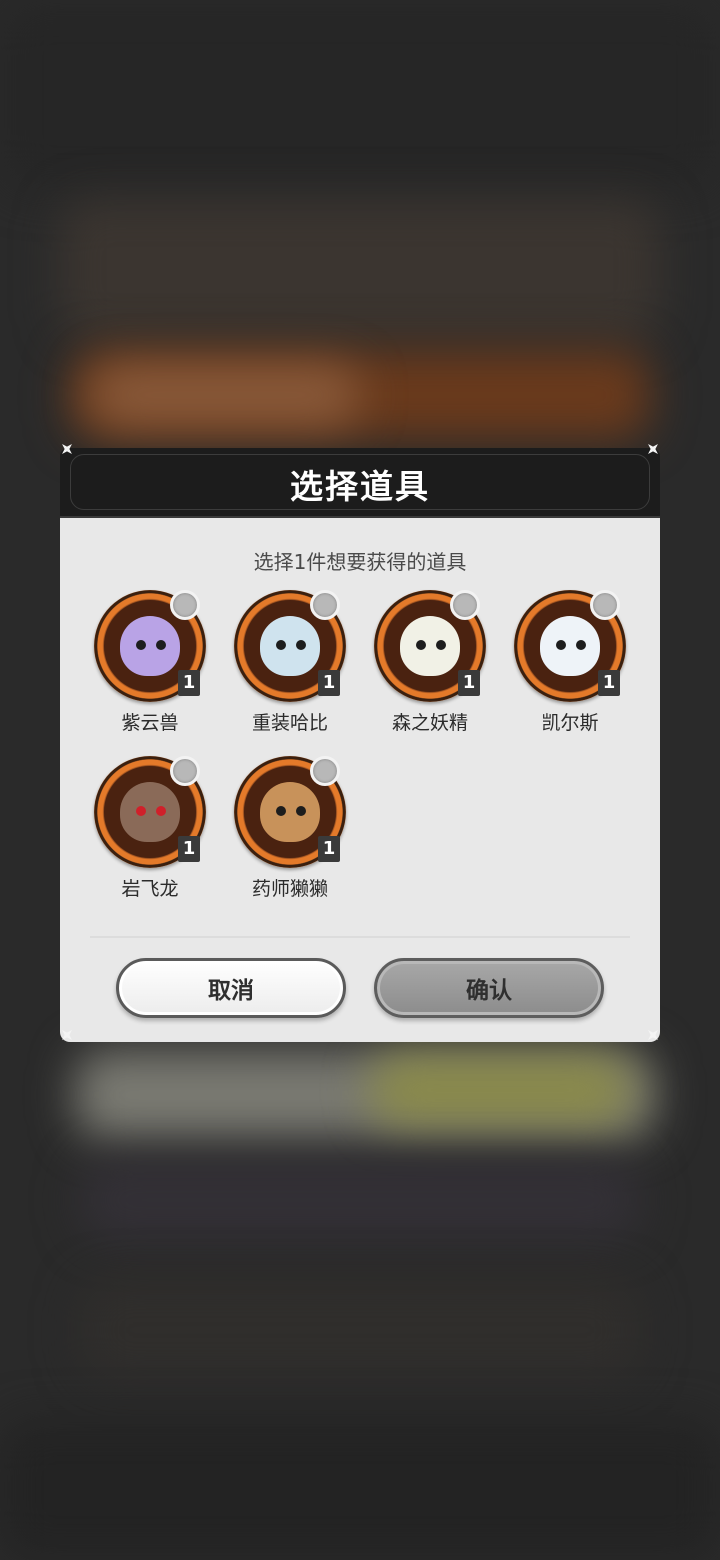 The image size is (720, 1560). I want to click on item-name: 森之妖精, so click(429, 723).